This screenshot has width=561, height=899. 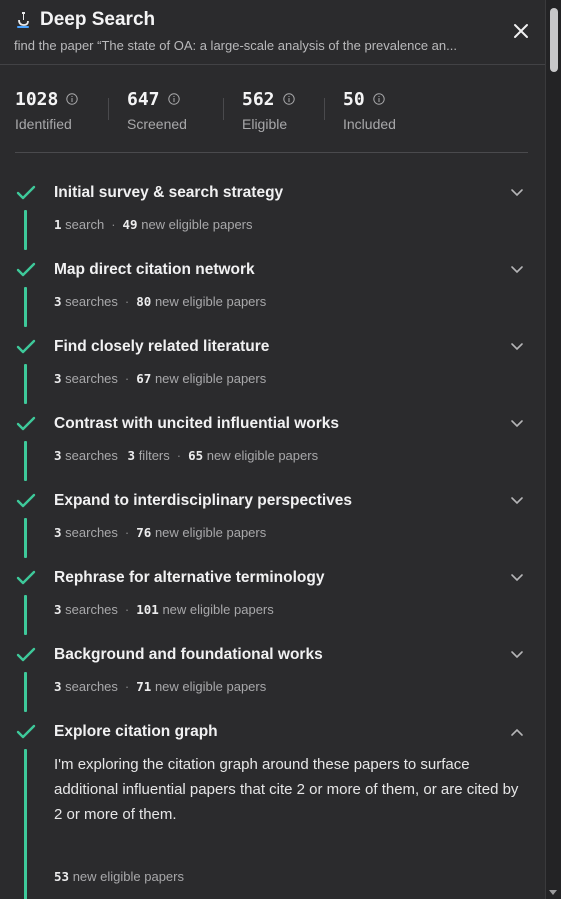 What do you see at coordinates (166, 110) in the screenshot?
I see `stat-screened: 647 Screened` at bounding box center [166, 110].